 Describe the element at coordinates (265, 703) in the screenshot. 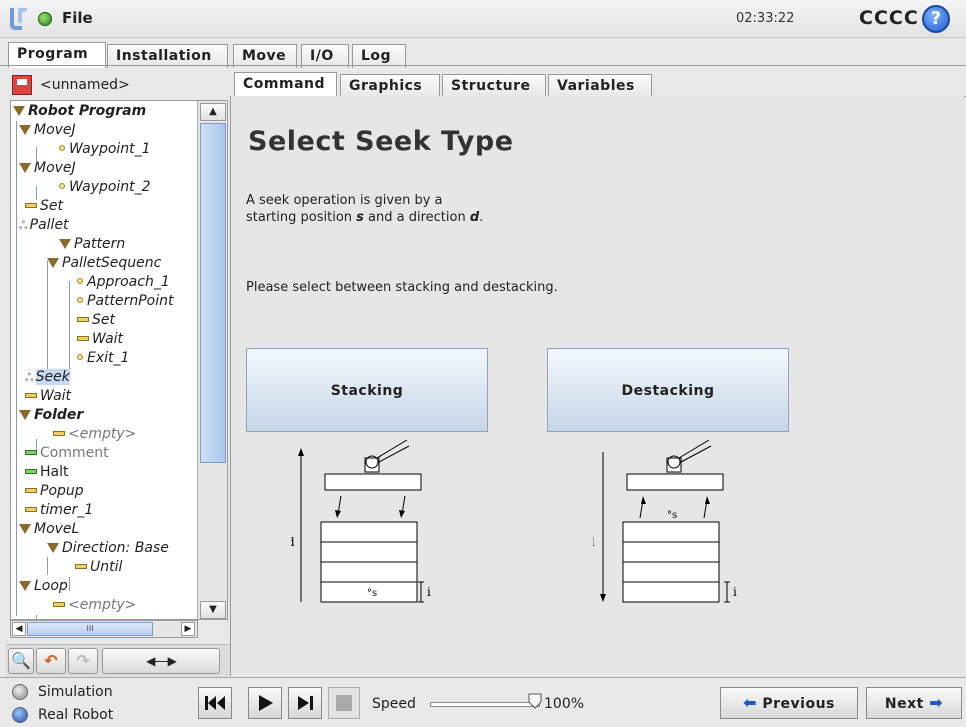

I see `play-icon` at that location.